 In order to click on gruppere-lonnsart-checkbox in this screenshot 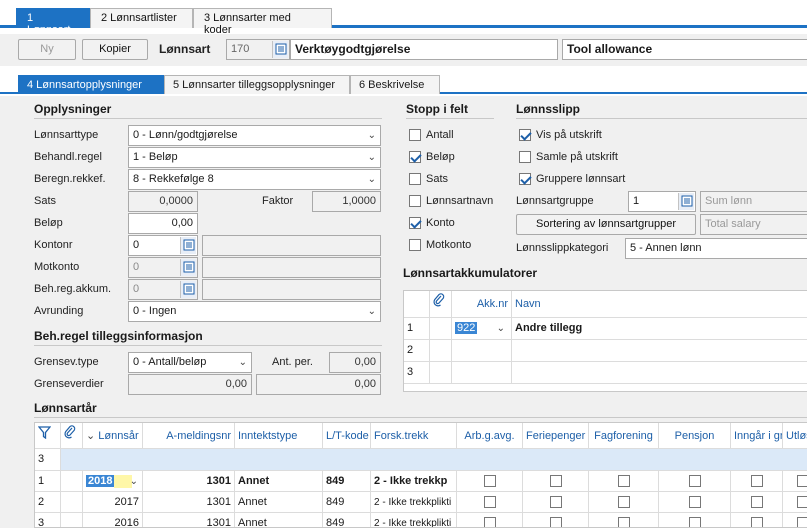, I will do `click(525, 179)`.